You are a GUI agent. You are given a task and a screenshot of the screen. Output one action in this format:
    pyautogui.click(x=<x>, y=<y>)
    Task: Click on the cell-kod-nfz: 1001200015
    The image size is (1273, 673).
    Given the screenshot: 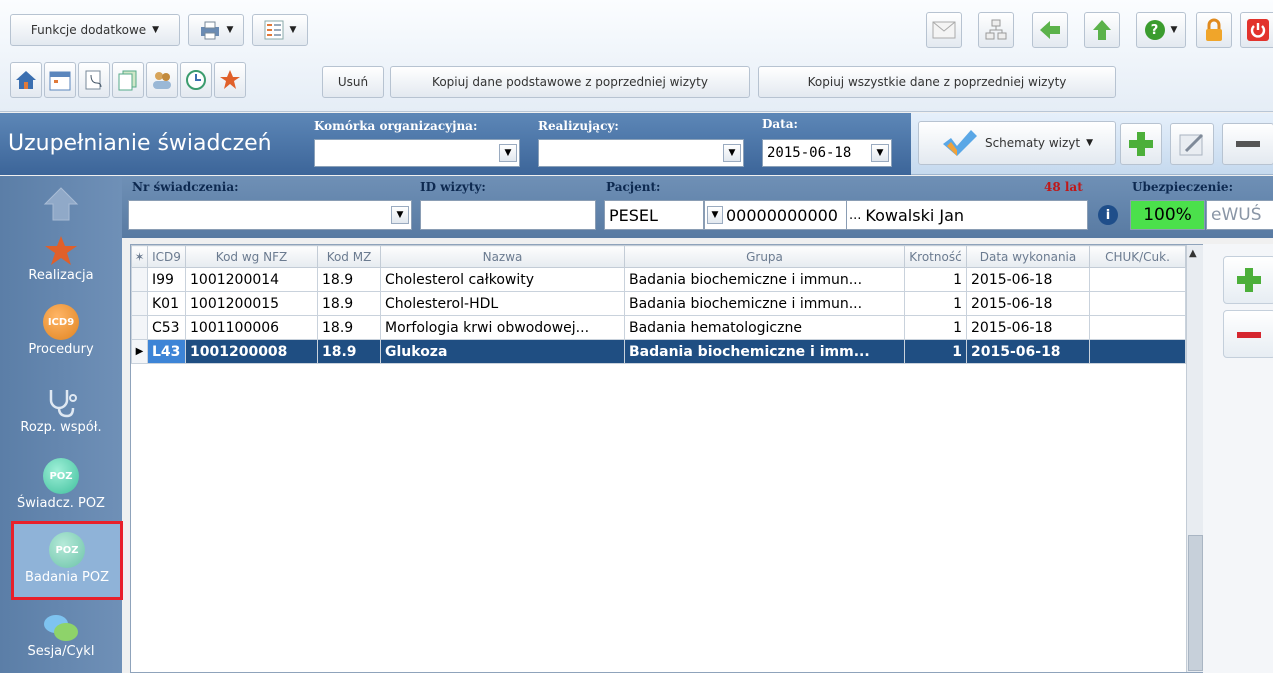 What is the action you would take?
    pyautogui.click(x=251, y=303)
    